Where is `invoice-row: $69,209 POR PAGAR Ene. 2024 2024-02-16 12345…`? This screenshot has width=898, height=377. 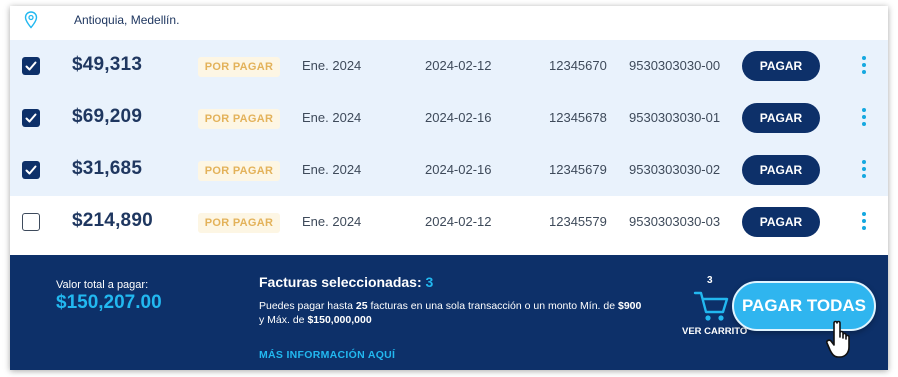 invoice-row: $69,209 POR PAGAR Ene. 2024 2024-02-16 12345… is located at coordinates (449, 118).